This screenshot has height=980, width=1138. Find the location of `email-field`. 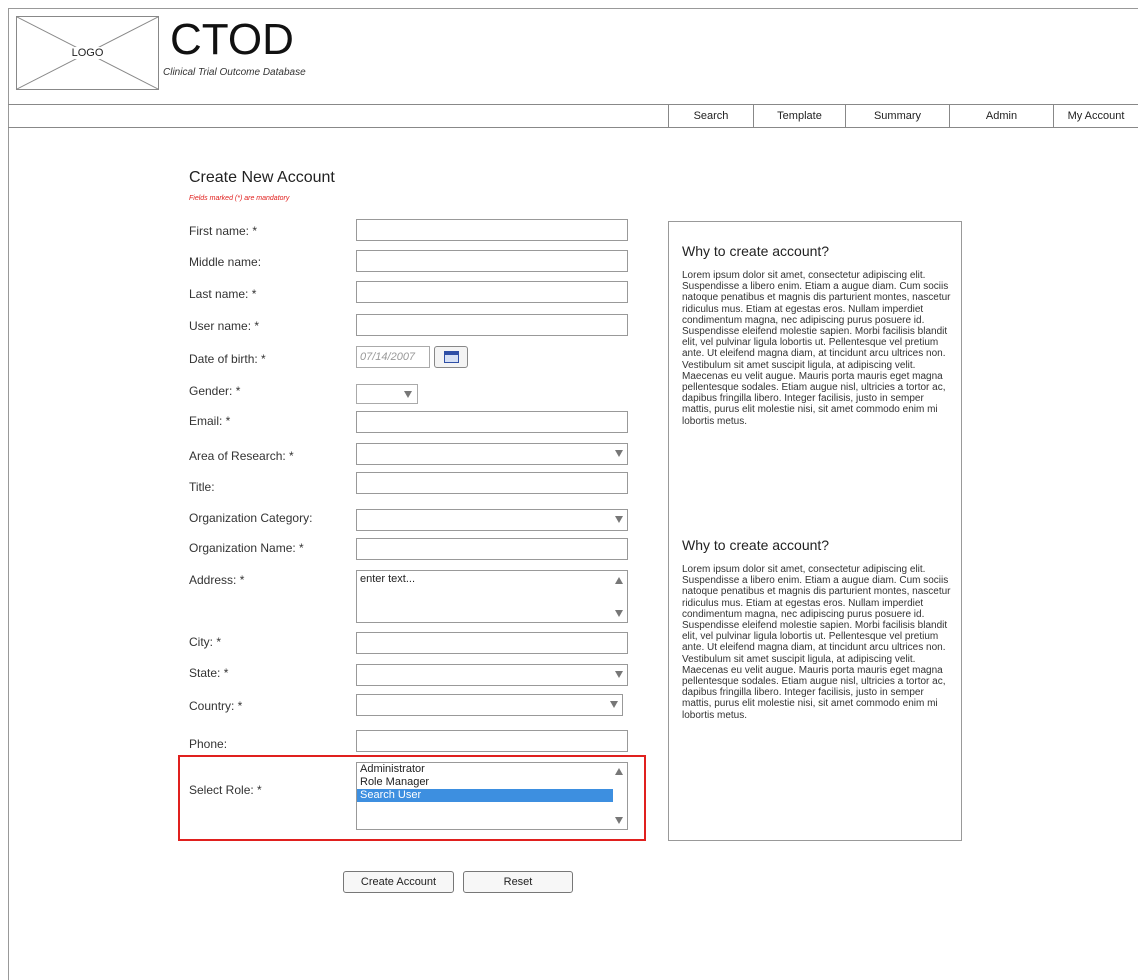

email-field is located at coordinates (492, 422).